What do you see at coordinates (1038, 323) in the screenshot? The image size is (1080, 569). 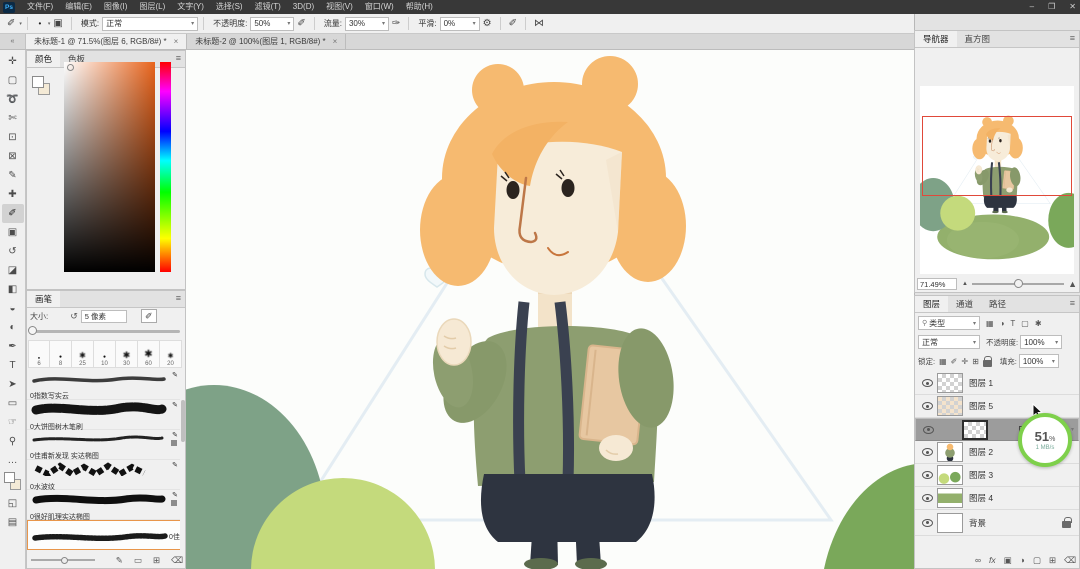 I see `filter-smart-object-icon: ✱` at bounding box center [1038, 323].